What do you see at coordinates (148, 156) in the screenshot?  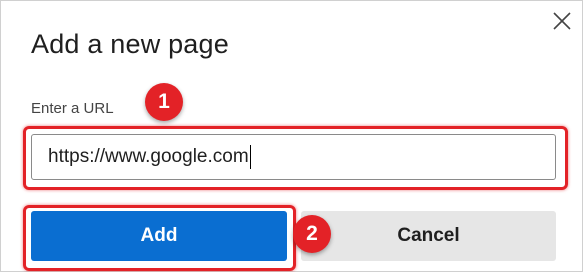 I see `url-input-value: https://www.google.com` at bounding box center [148, 156].